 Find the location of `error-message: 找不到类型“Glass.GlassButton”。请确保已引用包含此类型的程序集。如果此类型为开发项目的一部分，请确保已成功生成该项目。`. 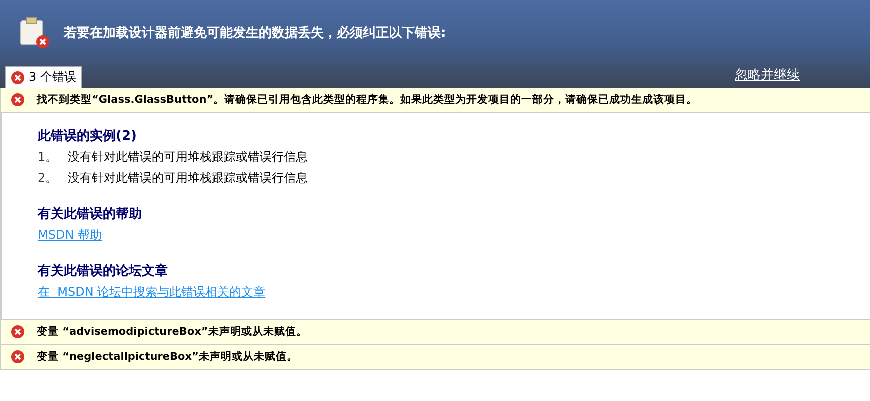

error-message: 找不到类型“Glass.GlassButton”。请确保已引用包含此类型的程序集。如果此类型为开发项目的一部分，请确保已成功生成该项目。 is located at coordinates (367, 100).